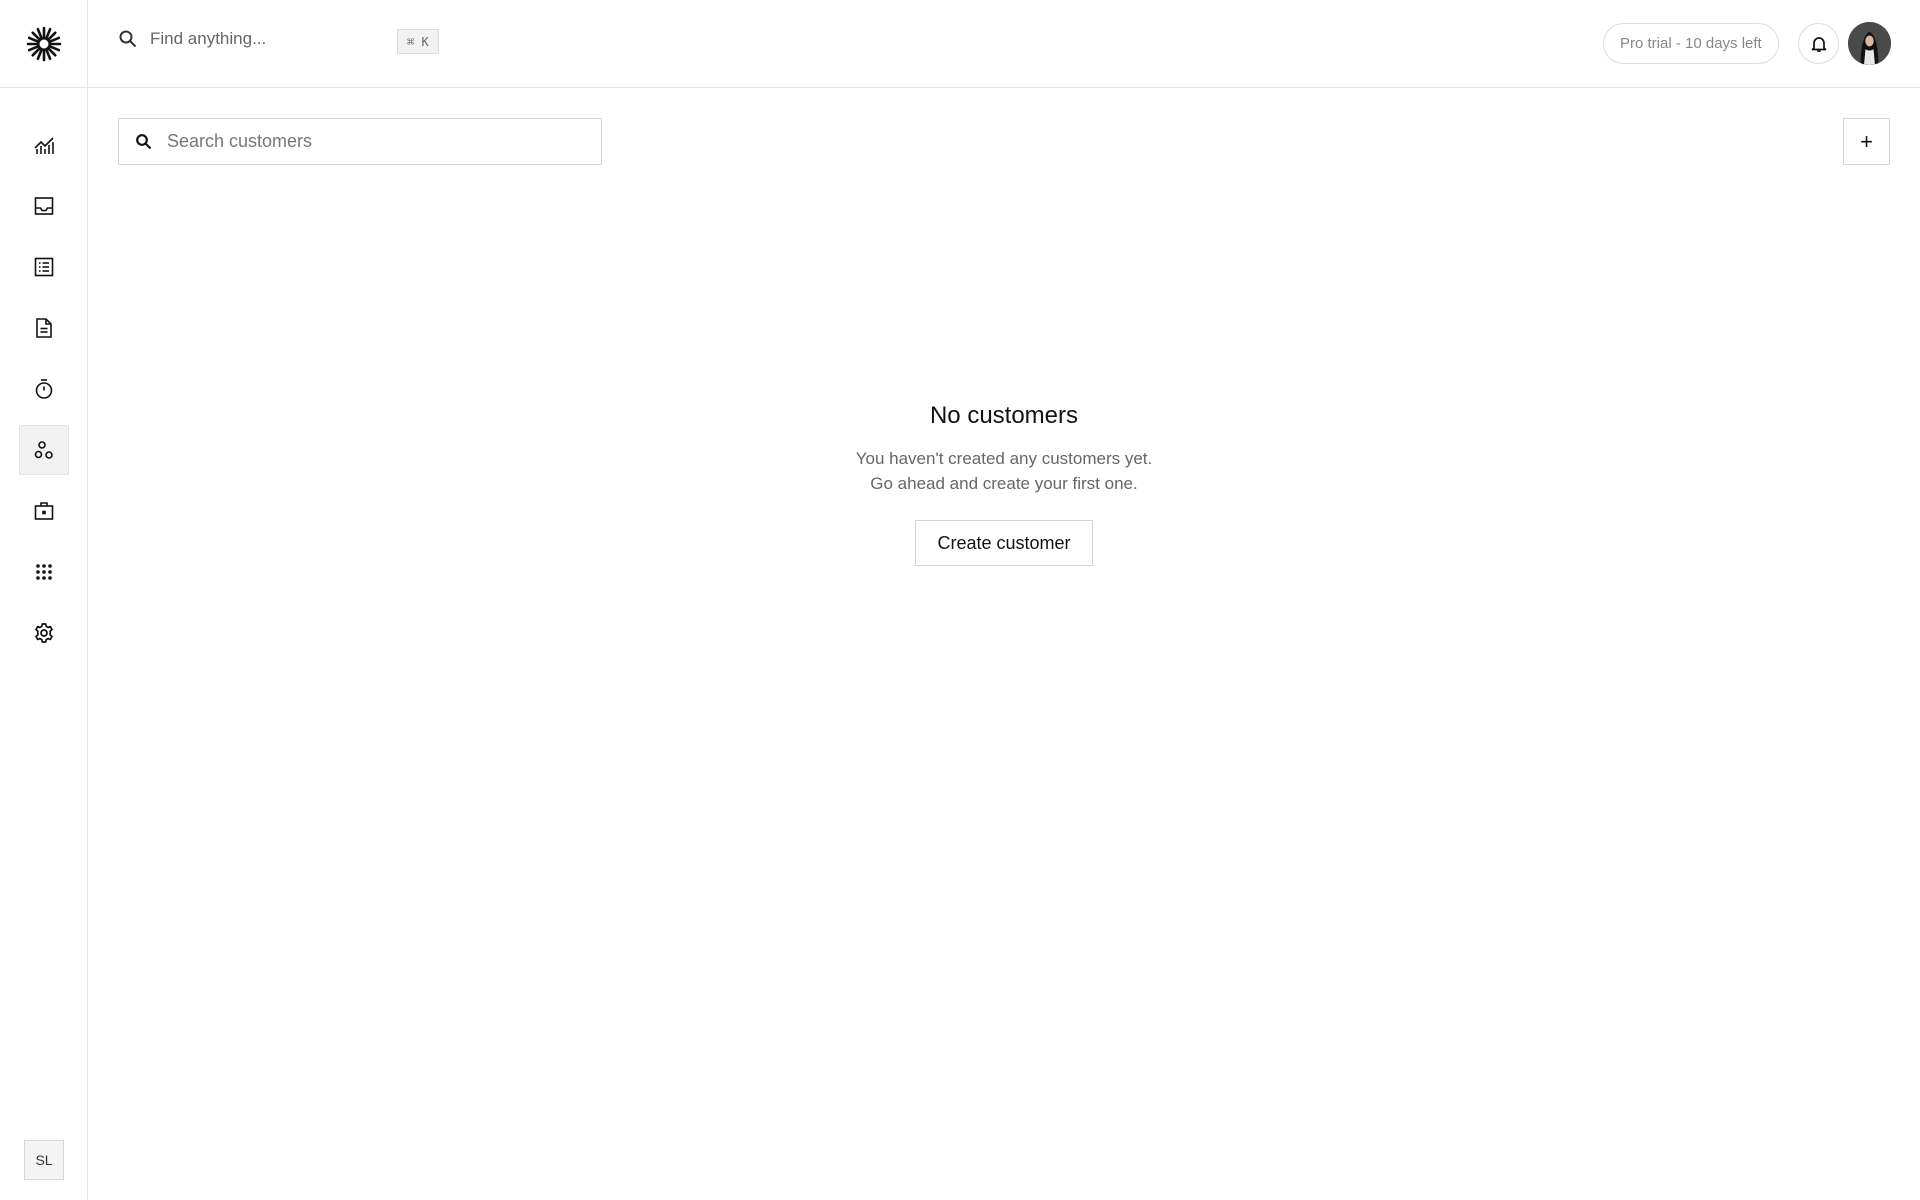 This screenshot has width=1920, height=1200. I want to click on gear-icon, so click(44, 633).